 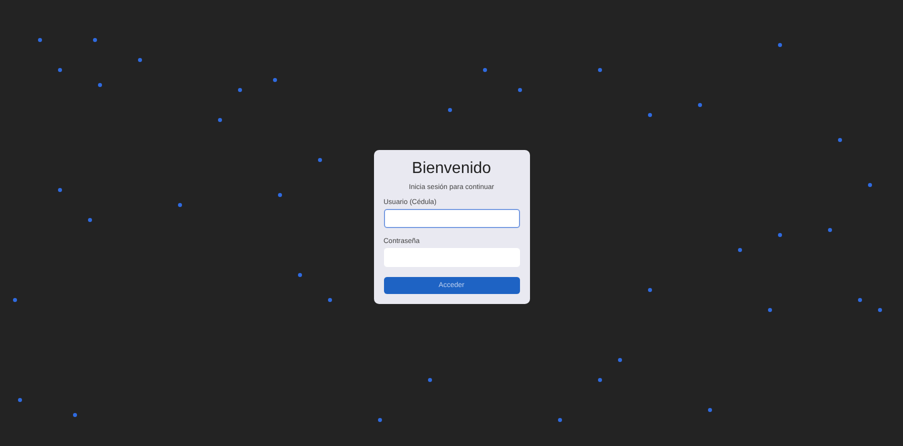 What do you see at coordinates (451, 169) in the screenshot?
I see `login-title: Bienvenido` at bounding box center [451, 169].